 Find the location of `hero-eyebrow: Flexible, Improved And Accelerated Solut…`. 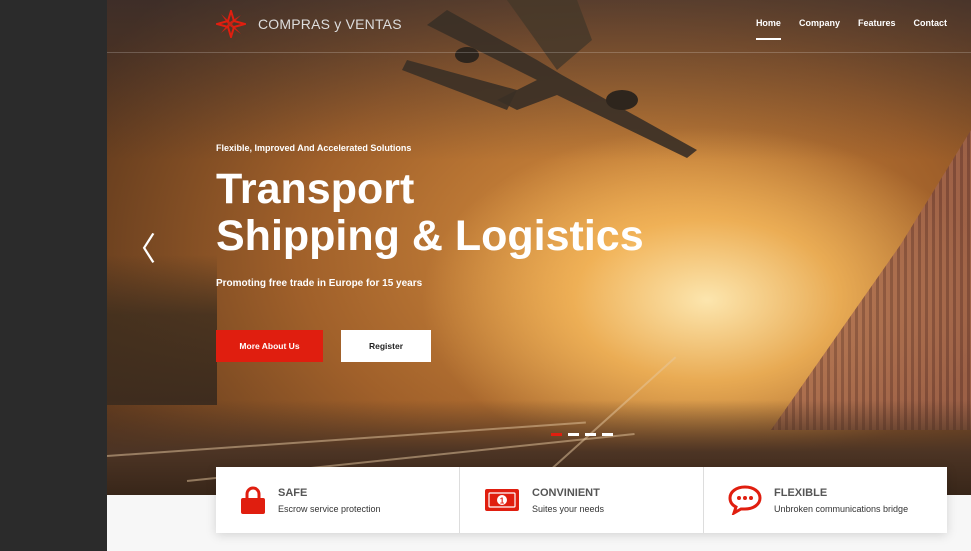

hero-eyebrow: Flexible, Improved And Accelerated Solut… is located at coordinates (314, 148).